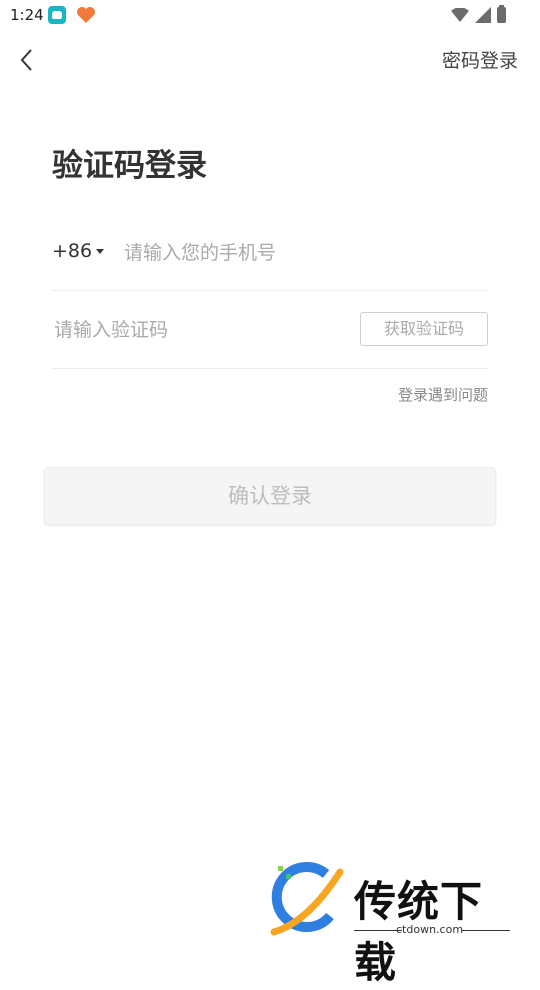 The image size is (540, 990). Describe the element at coordinates (129, 166) in the screenshot. I see `page-title: 验证码登录` at that location.